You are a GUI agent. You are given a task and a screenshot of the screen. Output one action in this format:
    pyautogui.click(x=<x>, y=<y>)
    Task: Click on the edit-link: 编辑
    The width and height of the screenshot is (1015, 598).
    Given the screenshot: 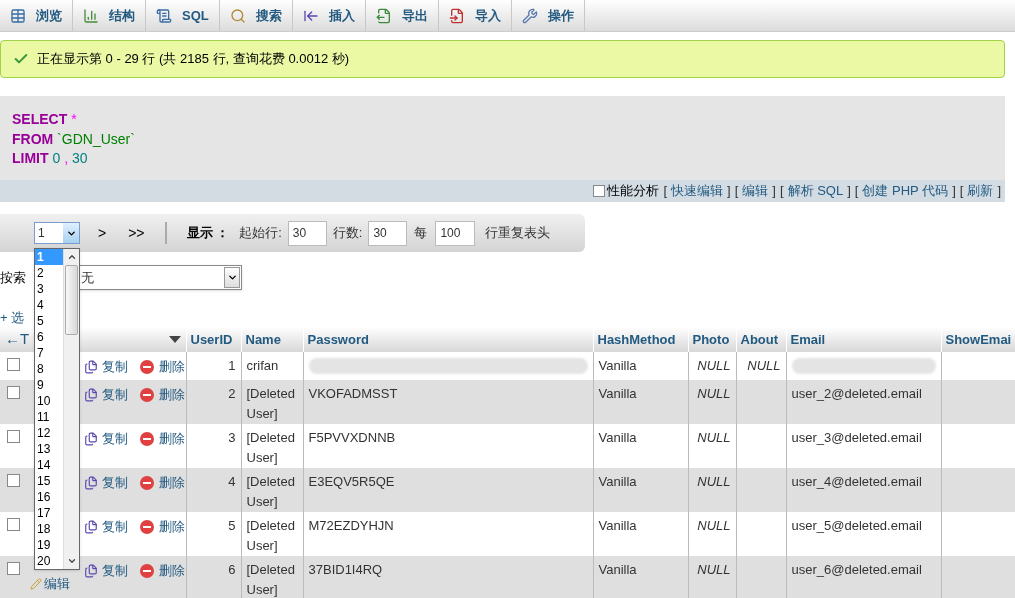 What is the action you would take?
    pyautogui.click(x=57, y=584)
    